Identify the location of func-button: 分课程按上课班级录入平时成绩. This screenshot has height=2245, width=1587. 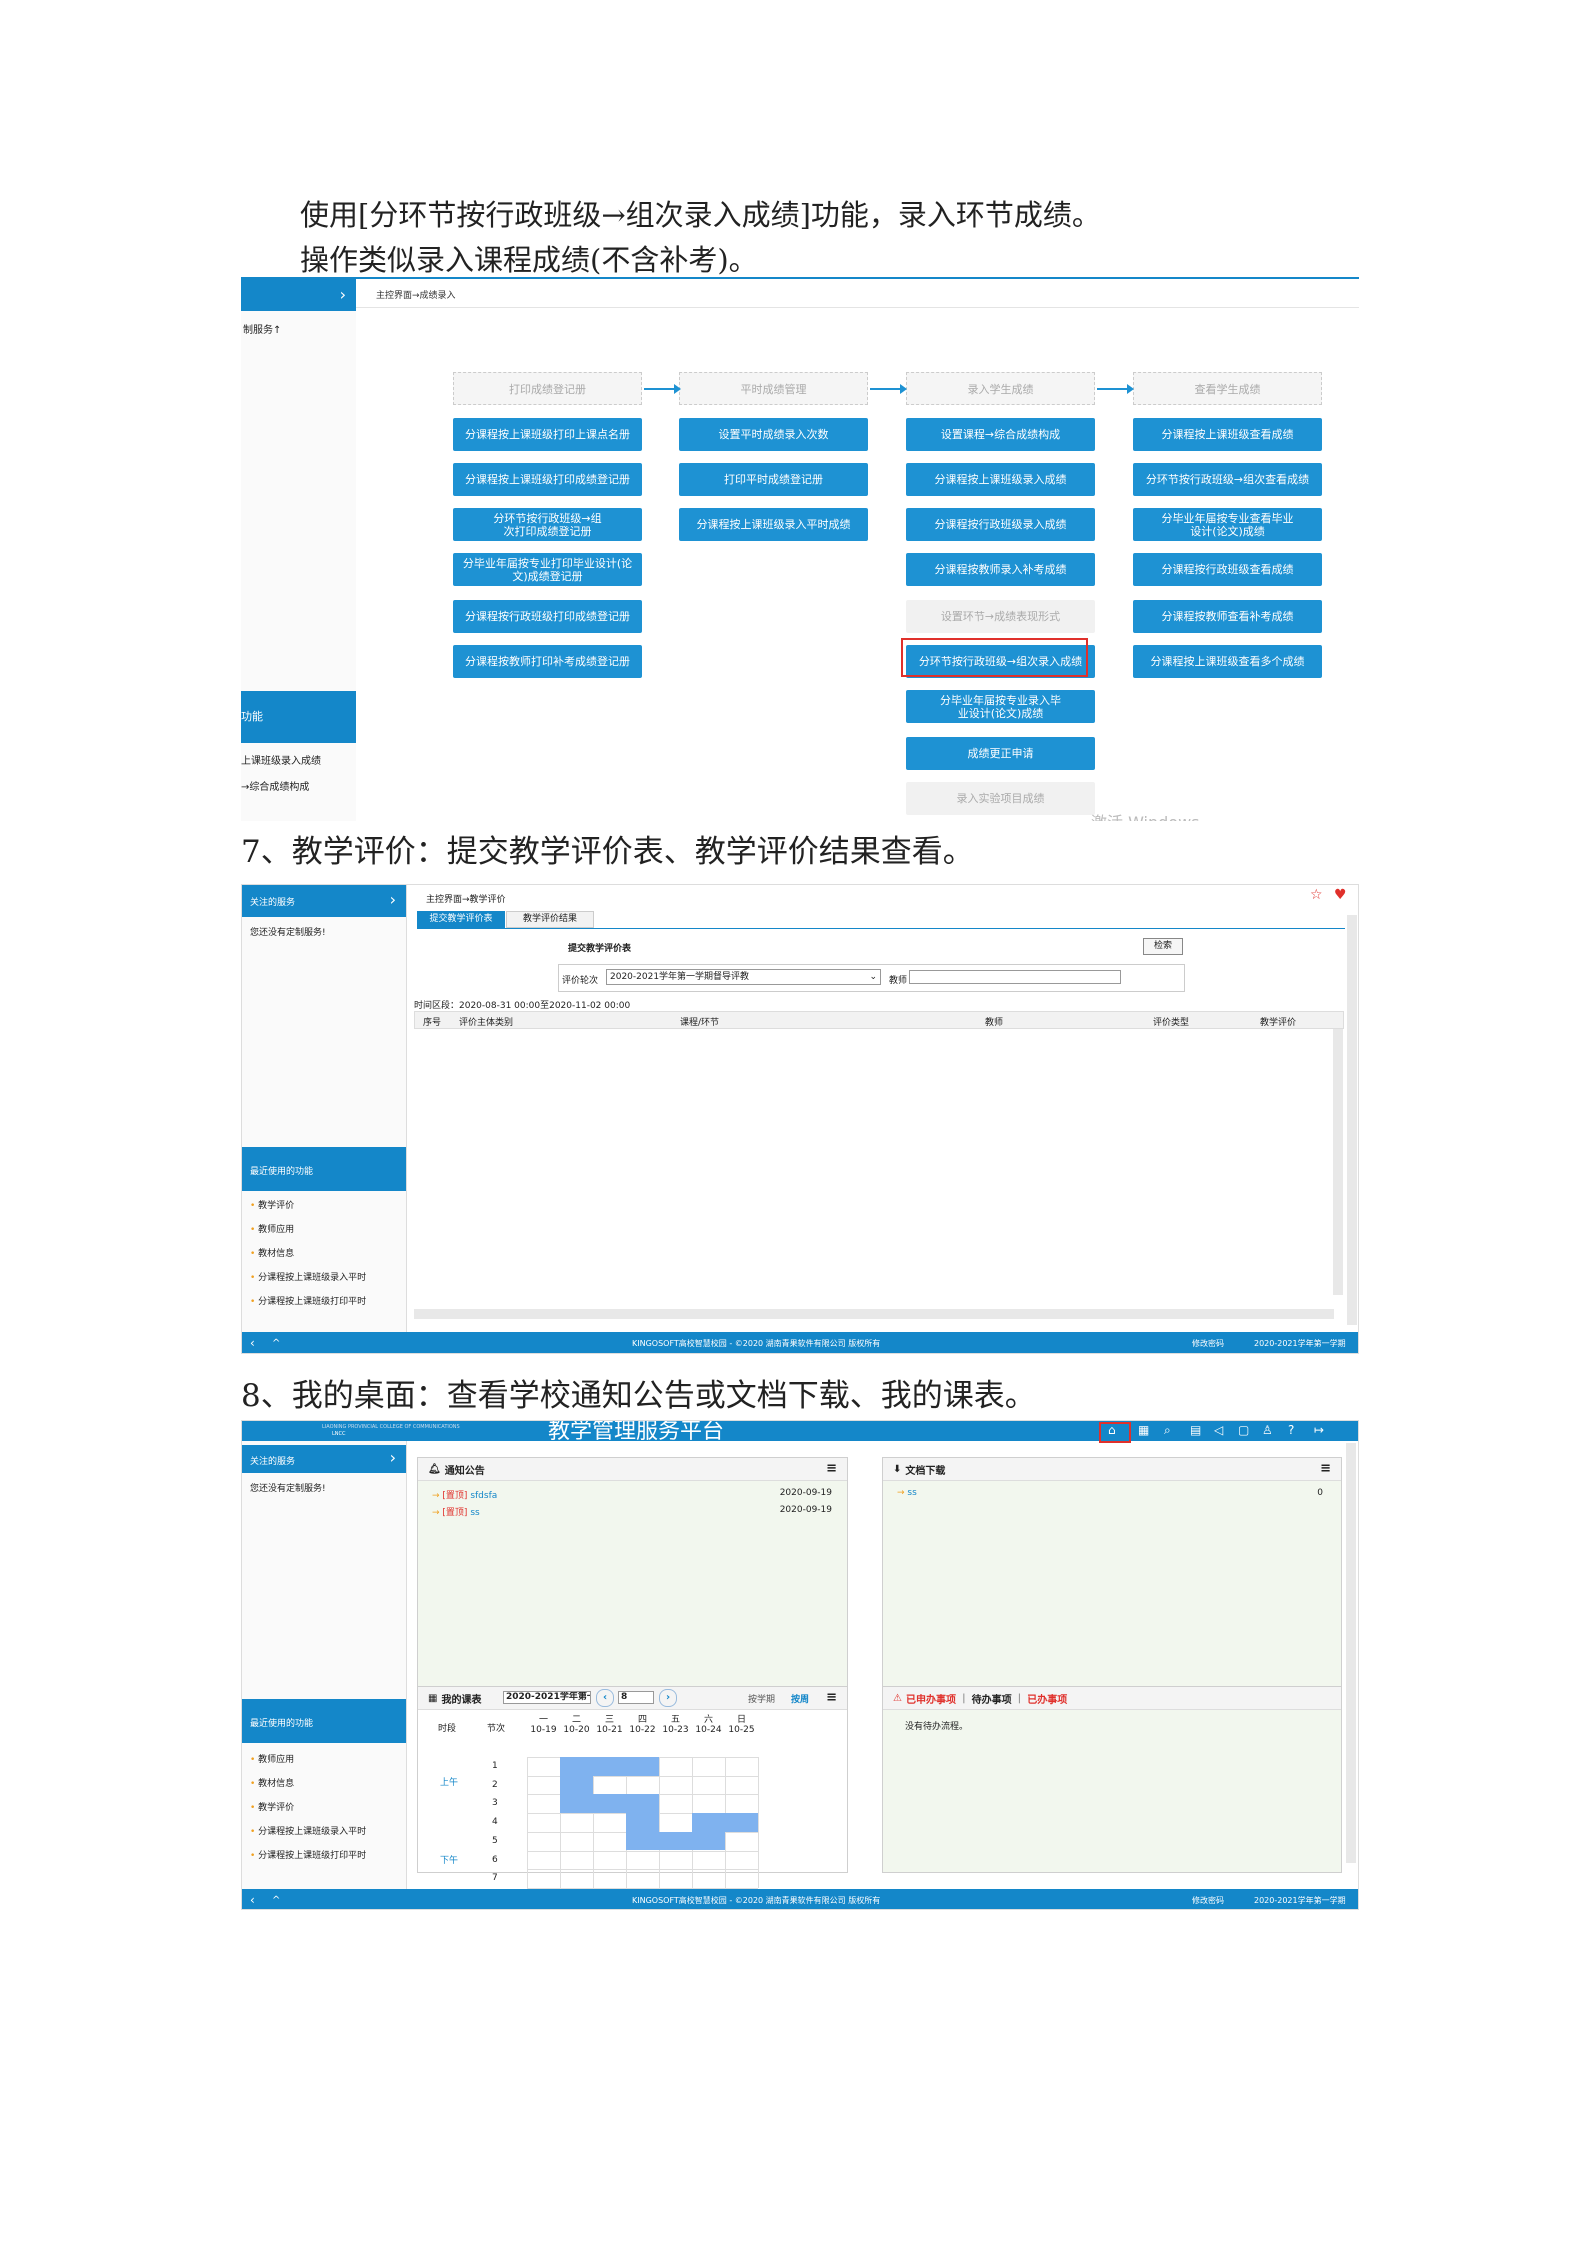
(773, 524).